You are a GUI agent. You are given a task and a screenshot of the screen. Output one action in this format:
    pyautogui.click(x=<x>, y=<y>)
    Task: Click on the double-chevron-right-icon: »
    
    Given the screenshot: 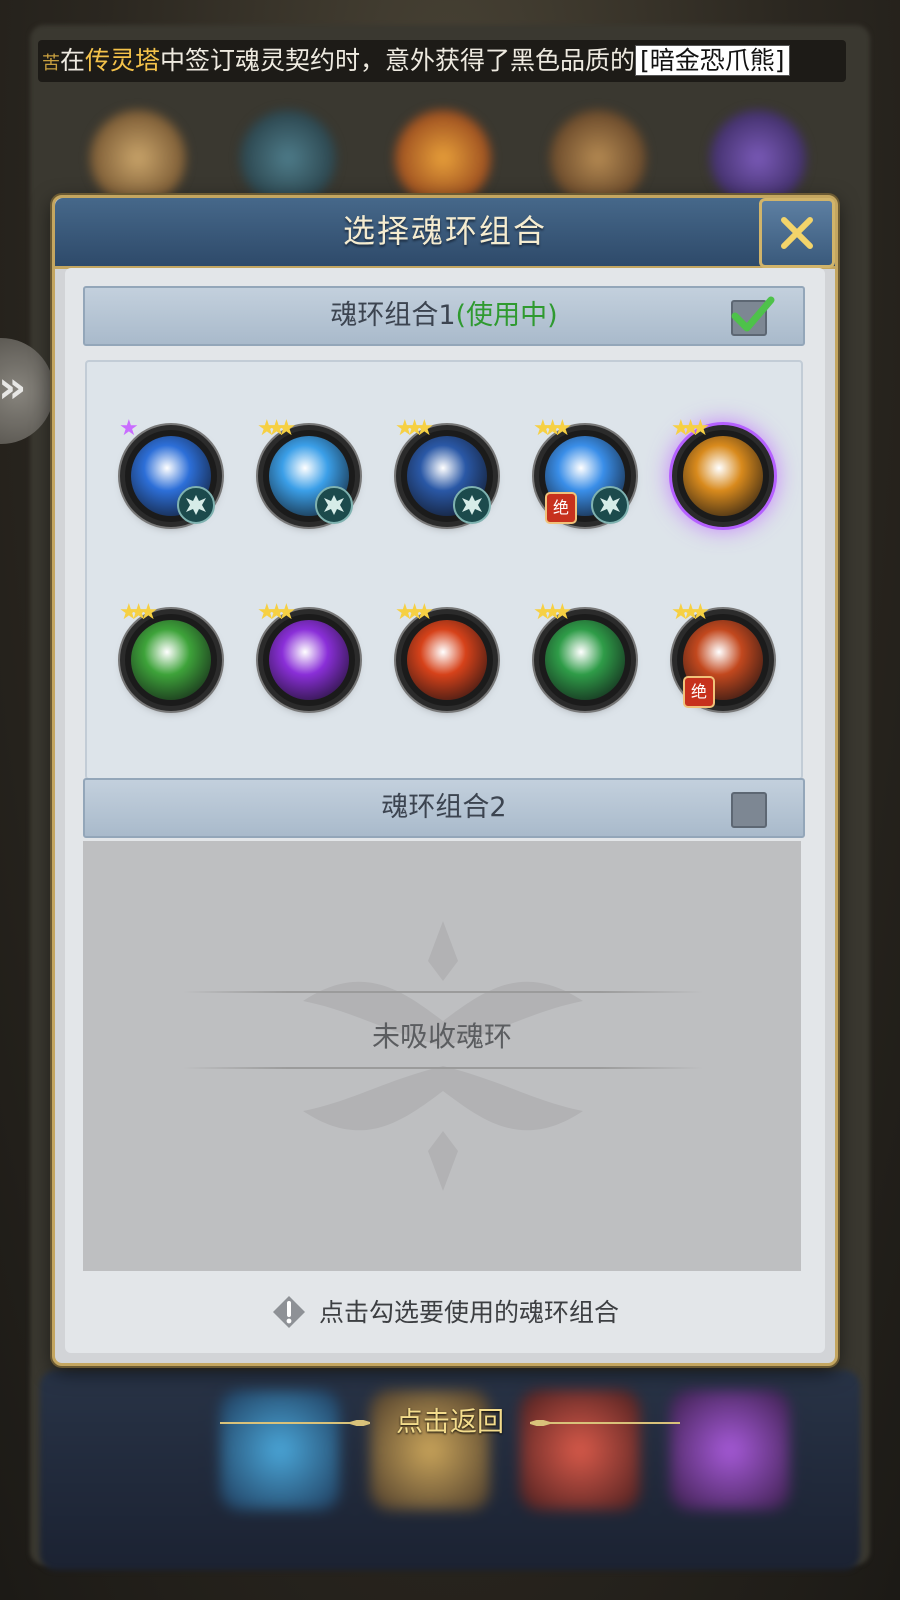 What is the action you would take?
    pyautogui.click(x=13, y=387)
    